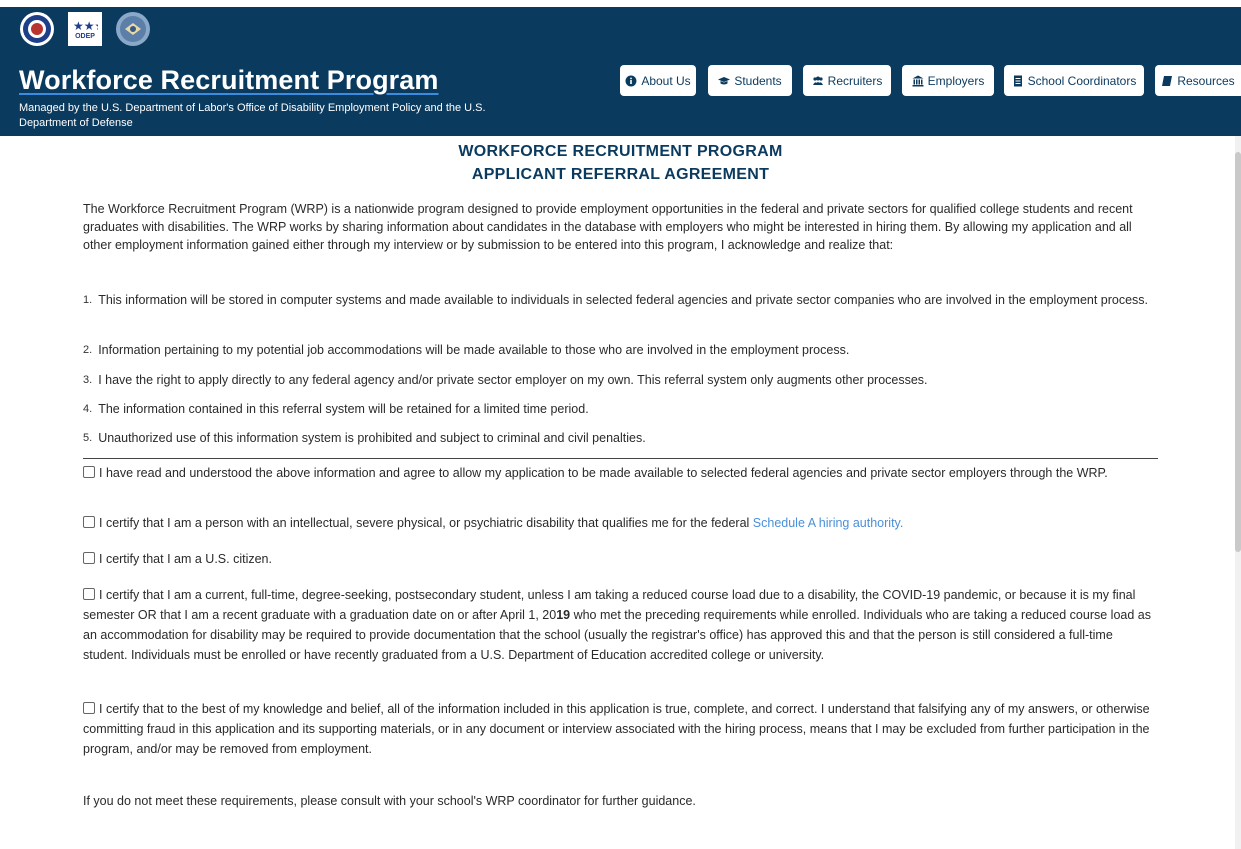  Describe the element at coordinates (1017, 80) in the screenshot. I see `document-icon` at that location.